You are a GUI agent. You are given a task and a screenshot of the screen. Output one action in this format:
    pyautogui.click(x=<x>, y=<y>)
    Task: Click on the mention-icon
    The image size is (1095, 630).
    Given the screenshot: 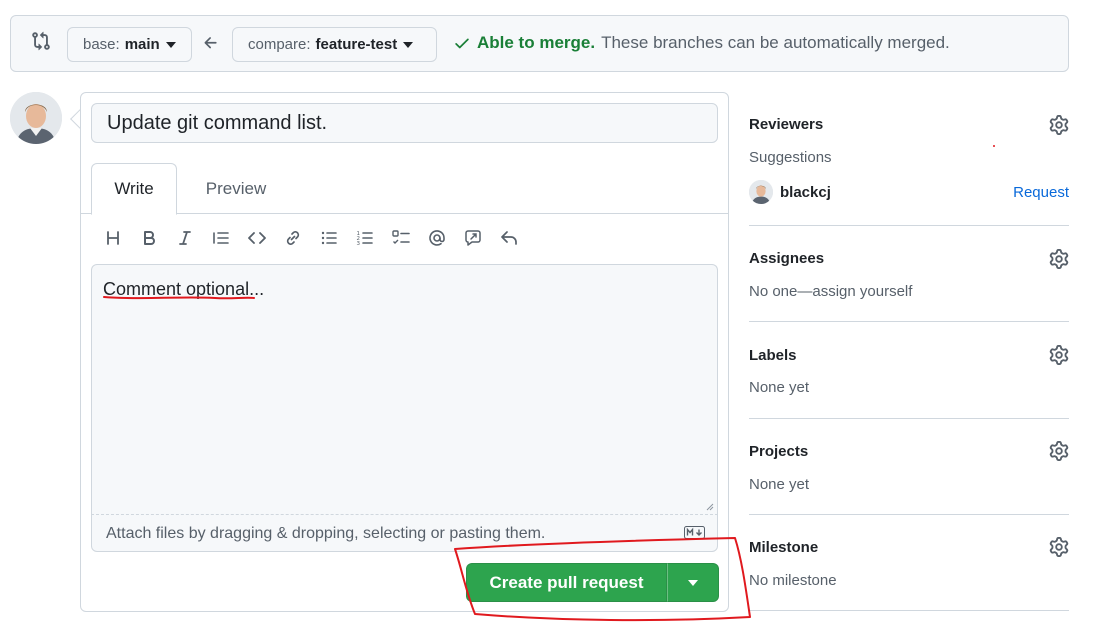 What is the action you would take?
    pyautogui.click(x=437, y=238)
    